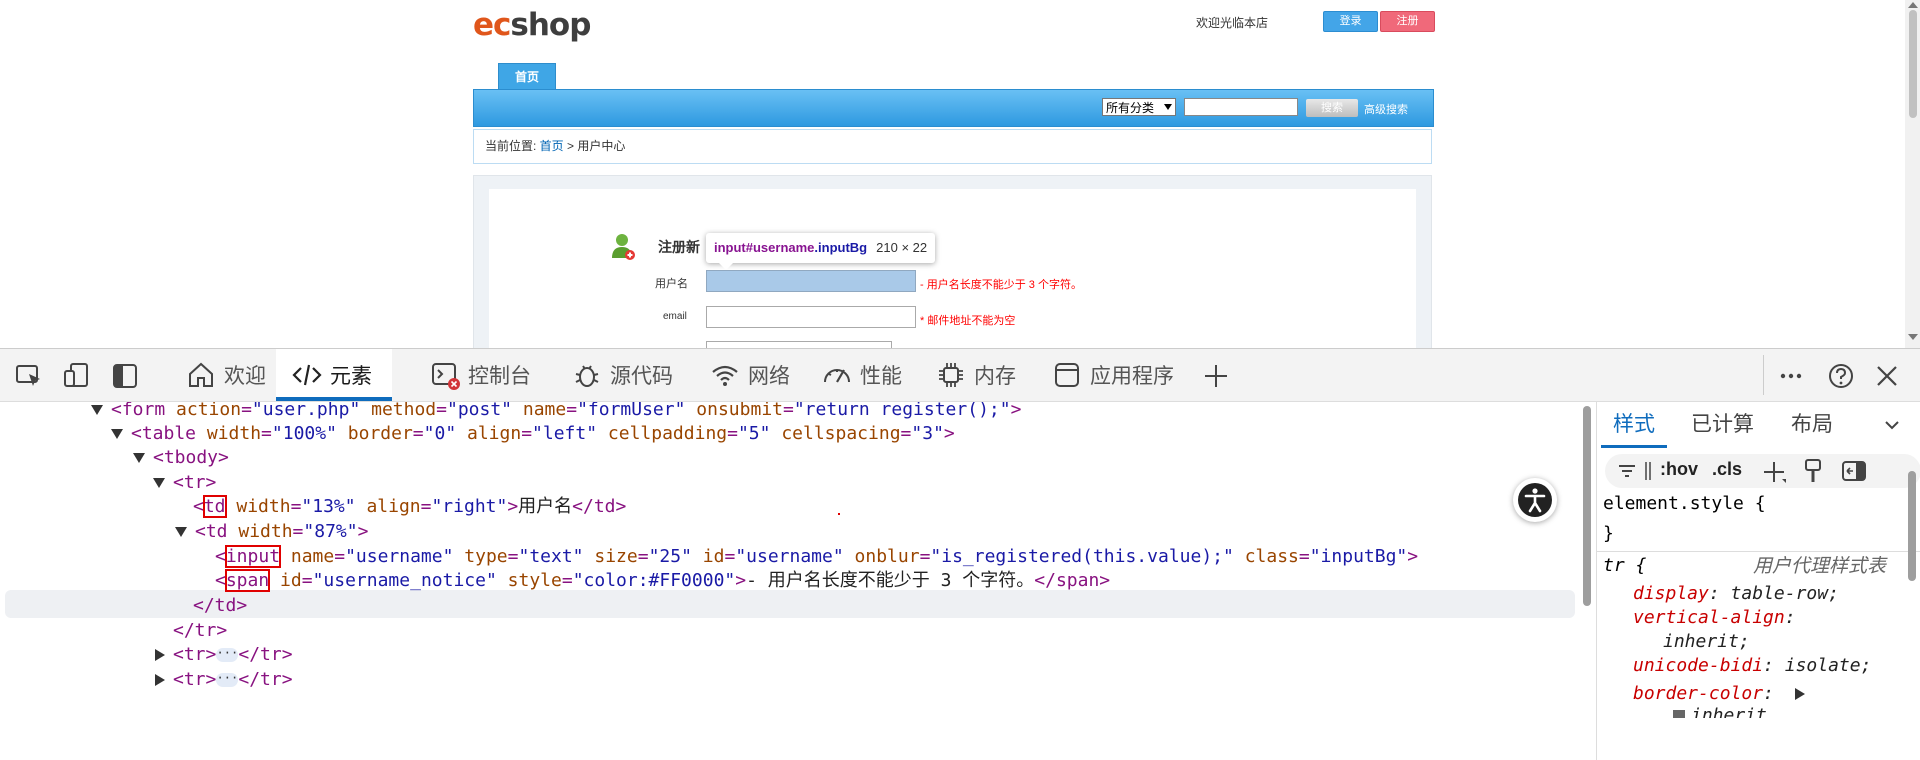 The image size is (1920, 760). I want to click on tab-performance: 性能, so click(862, 375).